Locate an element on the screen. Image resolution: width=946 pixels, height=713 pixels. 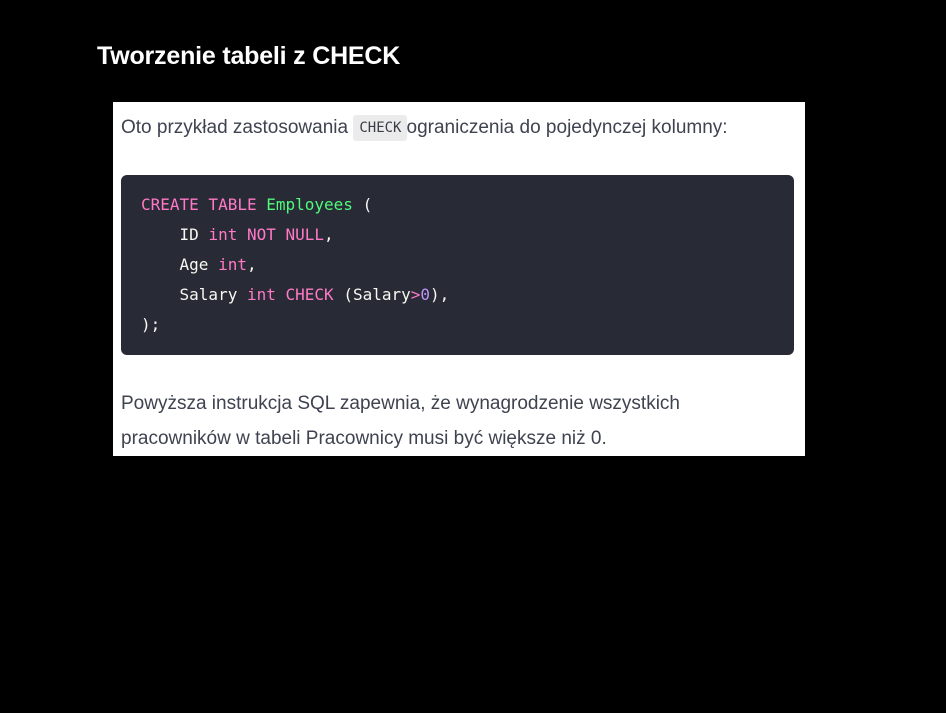
inline-code-check: CHECK is located at coordinates (380, 128).